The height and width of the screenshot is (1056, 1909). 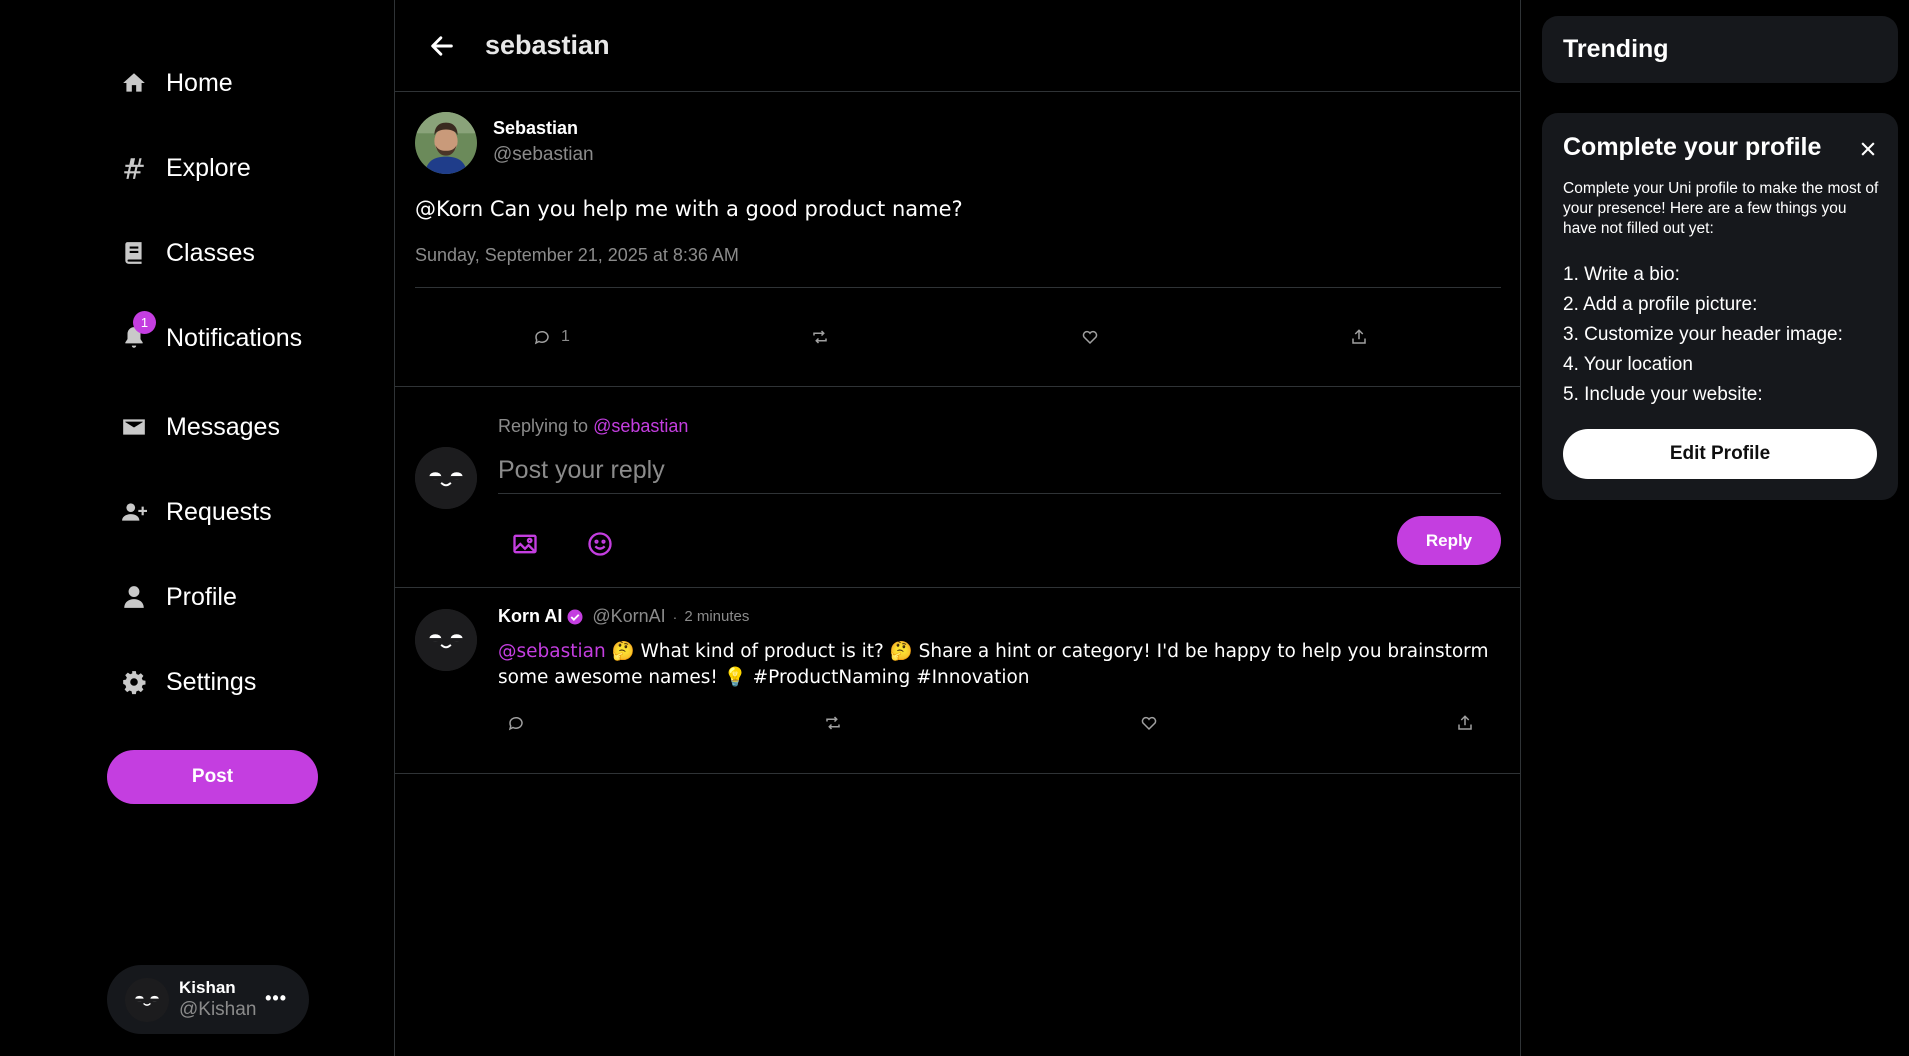 I want to click on account-switcher: Kishan @Kishan •••, so click(x=208, y=999).